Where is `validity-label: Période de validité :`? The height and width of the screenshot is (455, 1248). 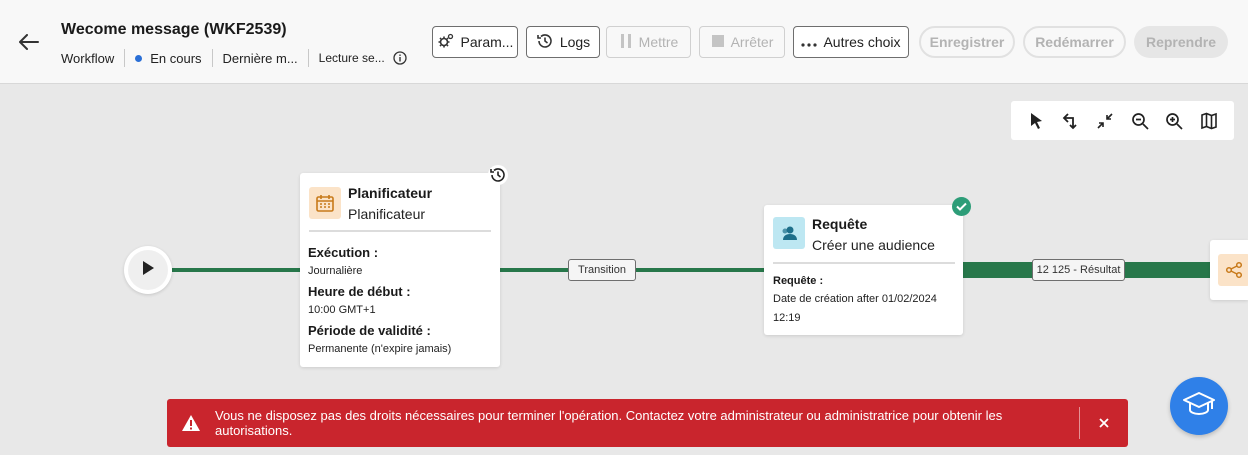 validity-label: Période de validité : is located at coordinates (369, 330).